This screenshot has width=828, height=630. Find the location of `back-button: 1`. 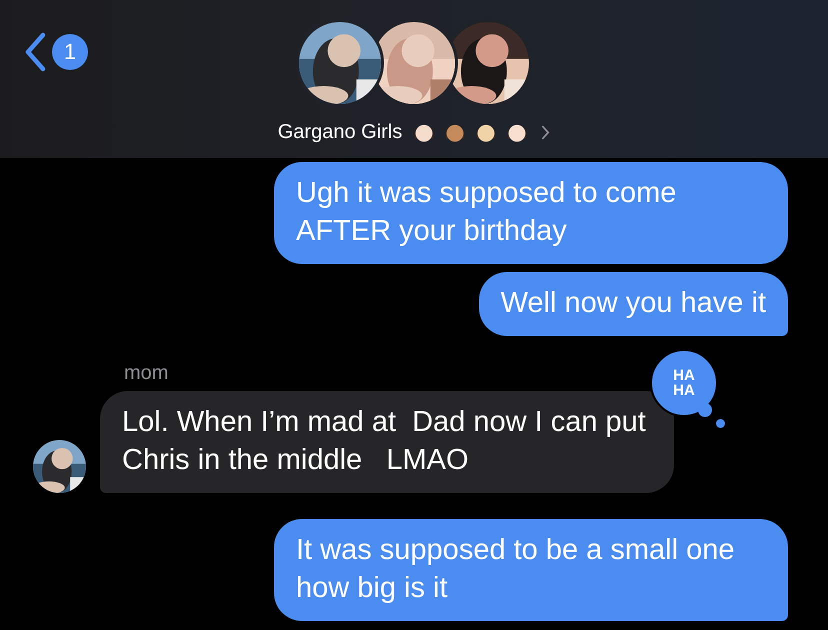

back-button: 1 is located at coordinates (56, 52).